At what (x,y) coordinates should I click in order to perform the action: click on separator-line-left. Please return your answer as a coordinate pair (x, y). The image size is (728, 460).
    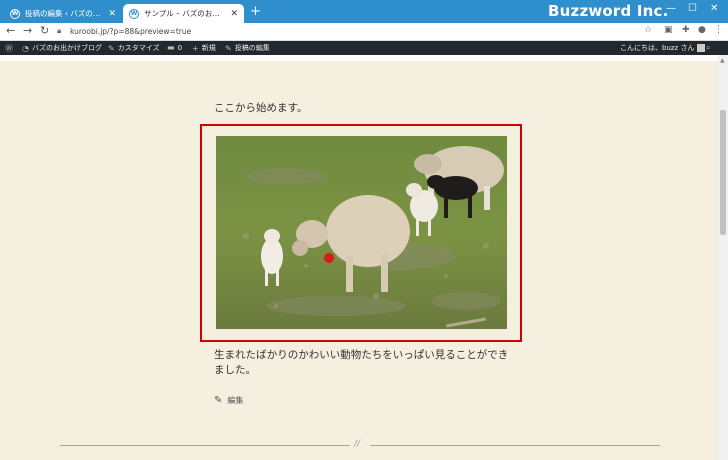
    Looking at the image, I should click on (205, 445).